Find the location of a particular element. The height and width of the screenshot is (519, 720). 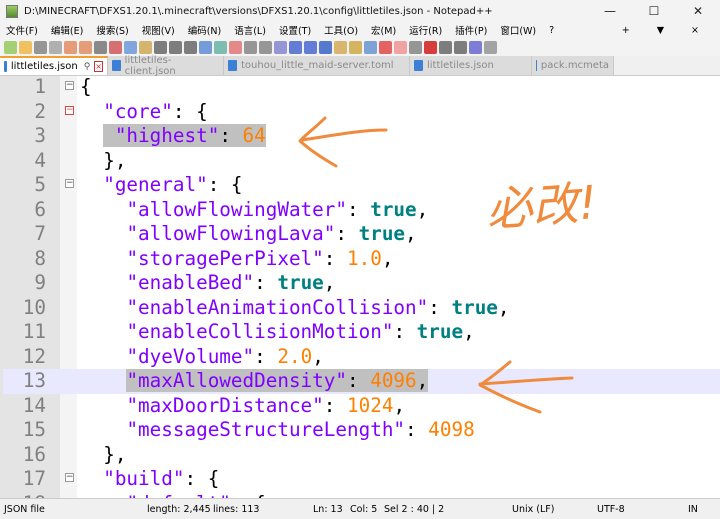

code-line: 4 }, is located at coordinates (361, 161).